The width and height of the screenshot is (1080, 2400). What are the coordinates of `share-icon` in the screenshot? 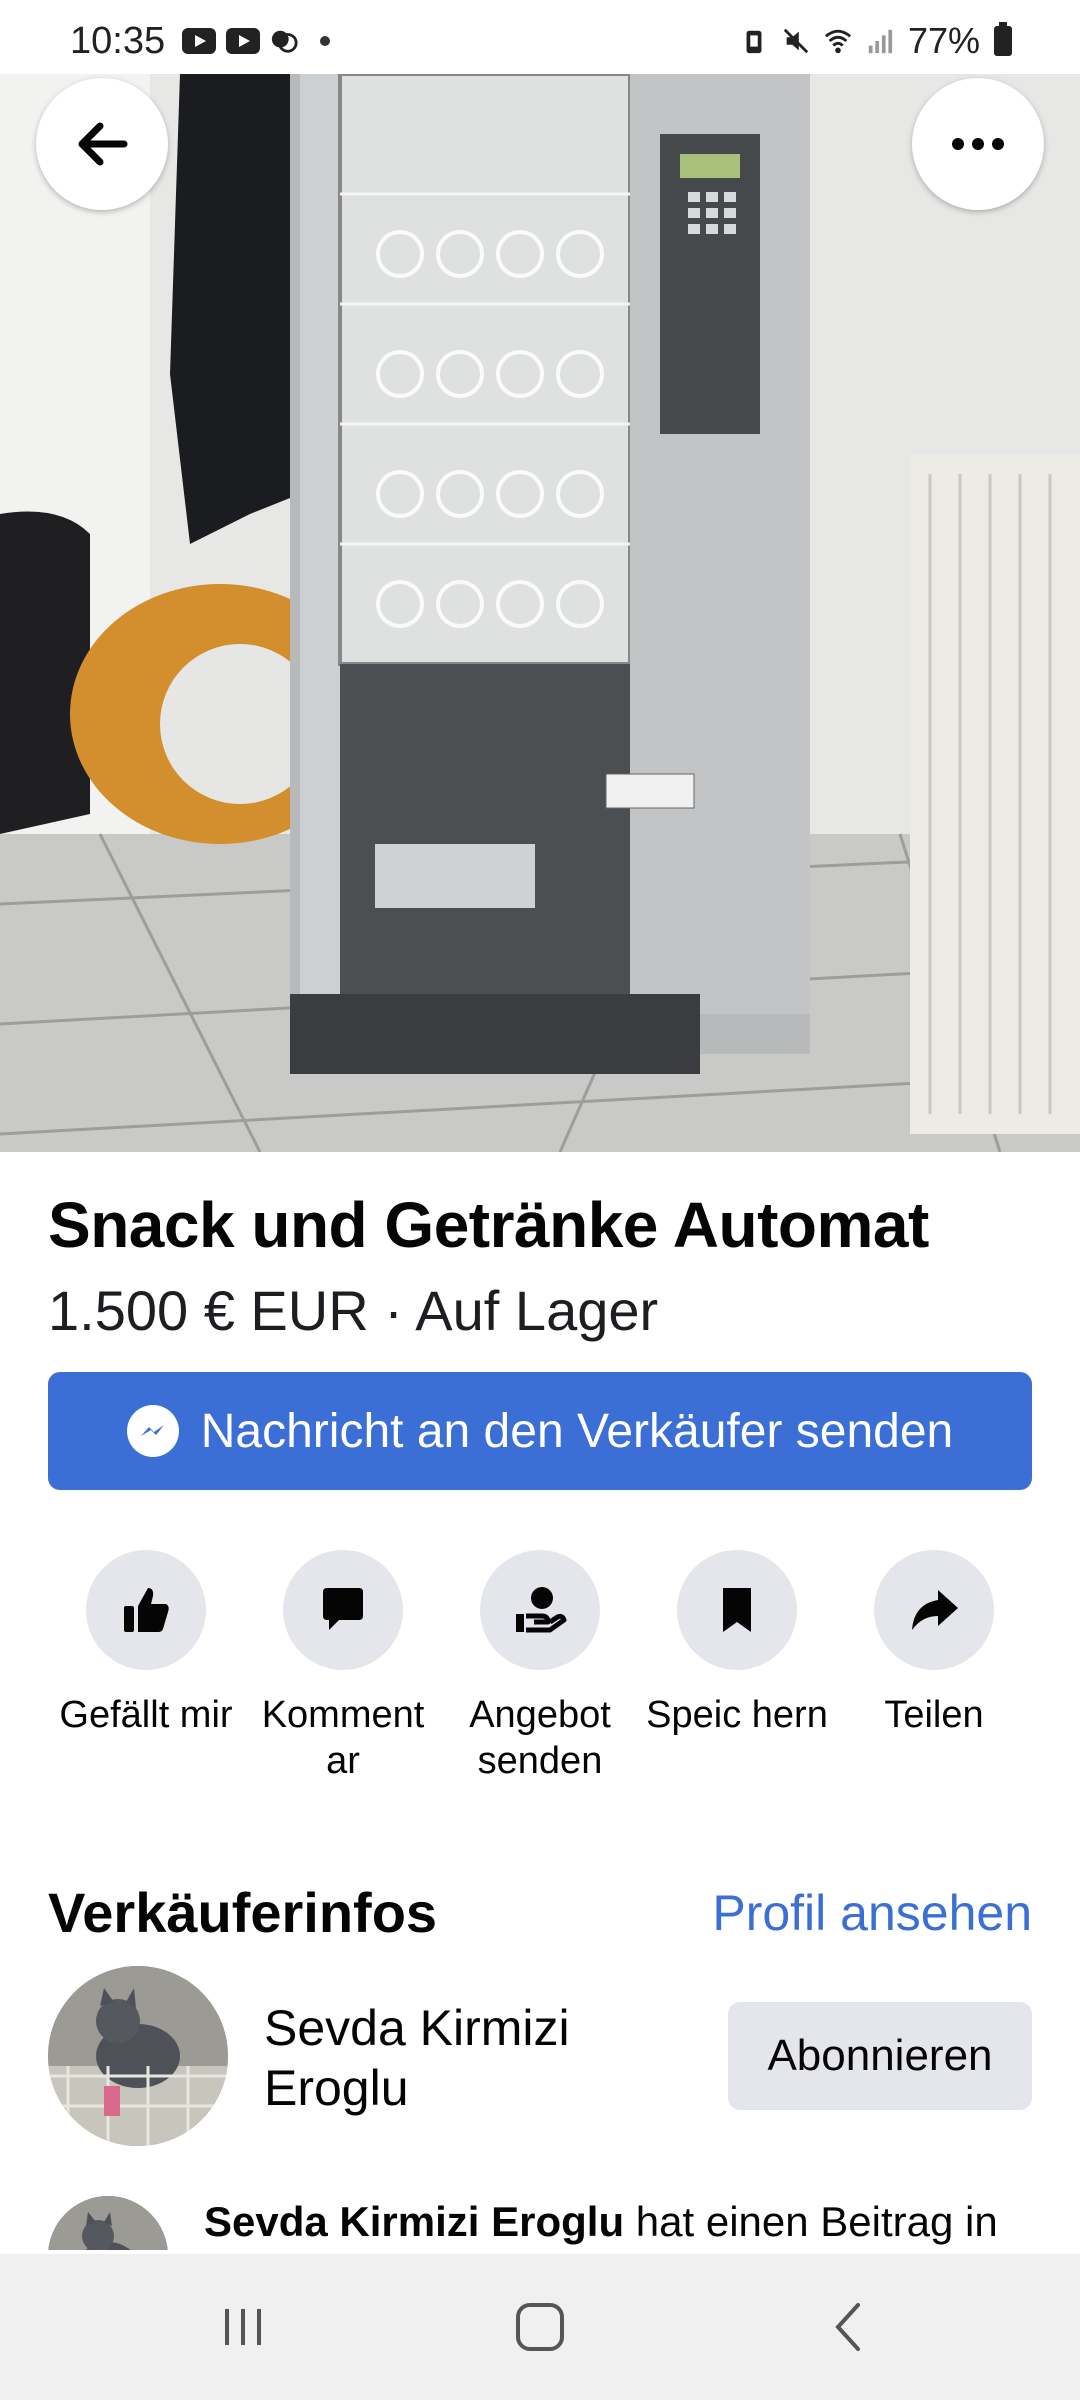 It's located at (935, 1610).